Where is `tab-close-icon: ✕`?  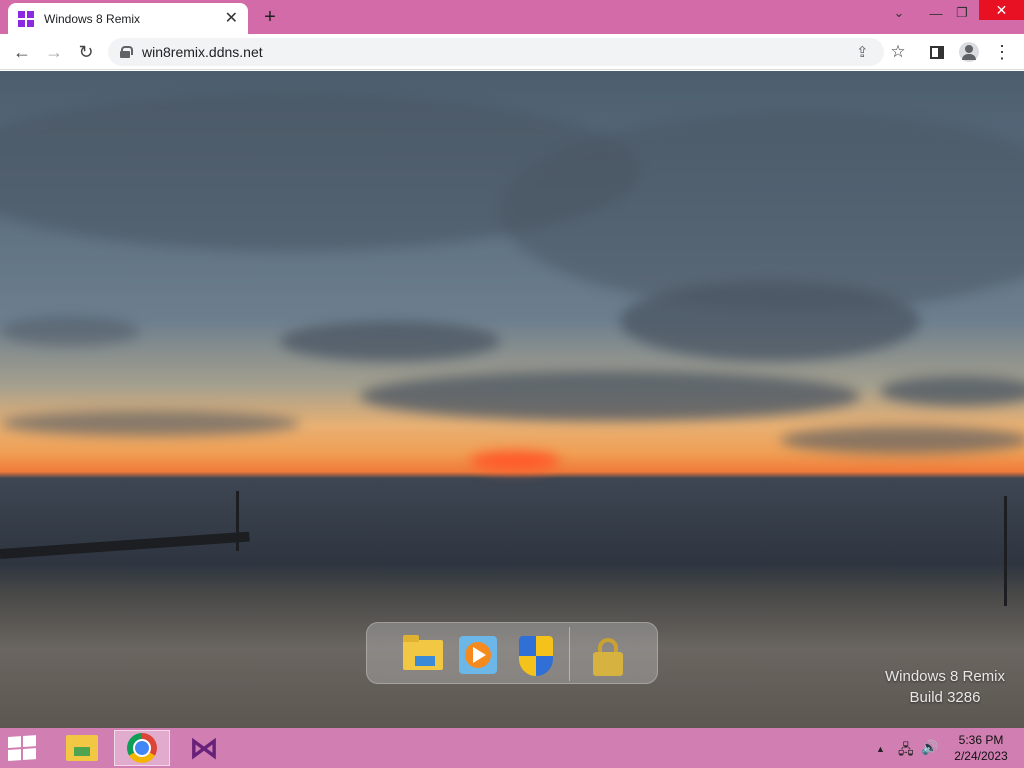 tab-close-icon: ✕ is located at coordinates (231, 18).